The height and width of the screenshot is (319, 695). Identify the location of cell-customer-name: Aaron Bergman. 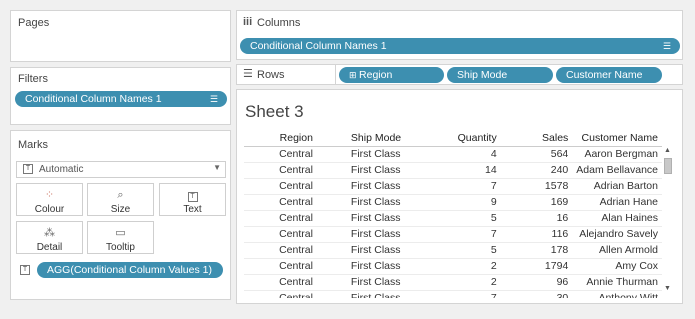
(617, 154).